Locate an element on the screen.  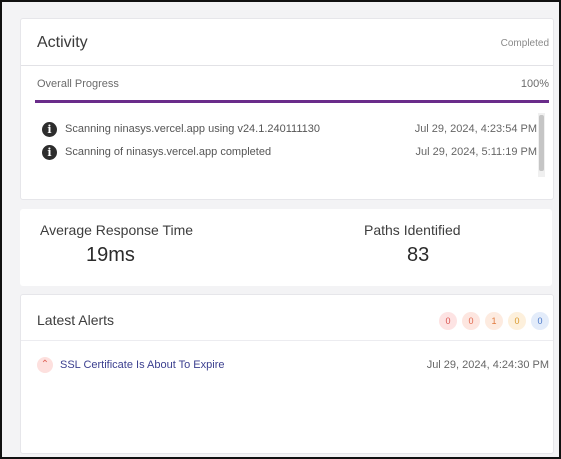
log-scrollbar is located at coordinates (541, 145).